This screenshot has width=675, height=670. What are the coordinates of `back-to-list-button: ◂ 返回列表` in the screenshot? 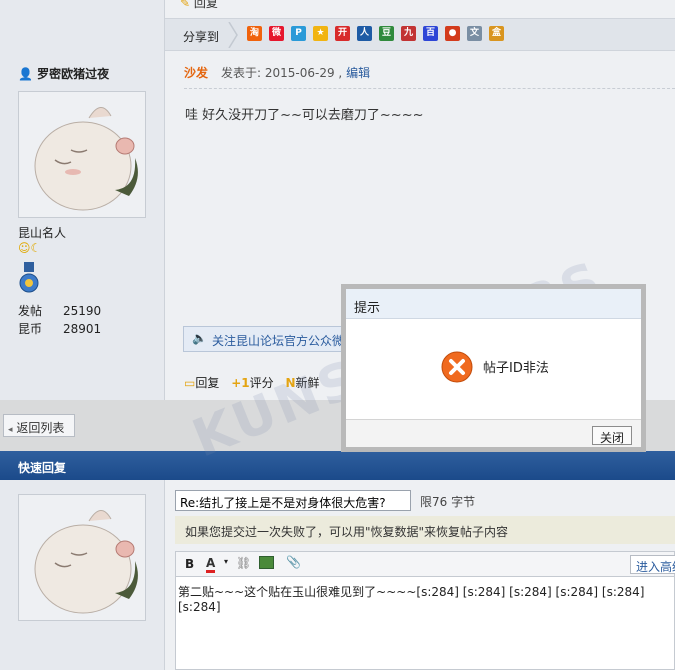 It's located at (39, 425).